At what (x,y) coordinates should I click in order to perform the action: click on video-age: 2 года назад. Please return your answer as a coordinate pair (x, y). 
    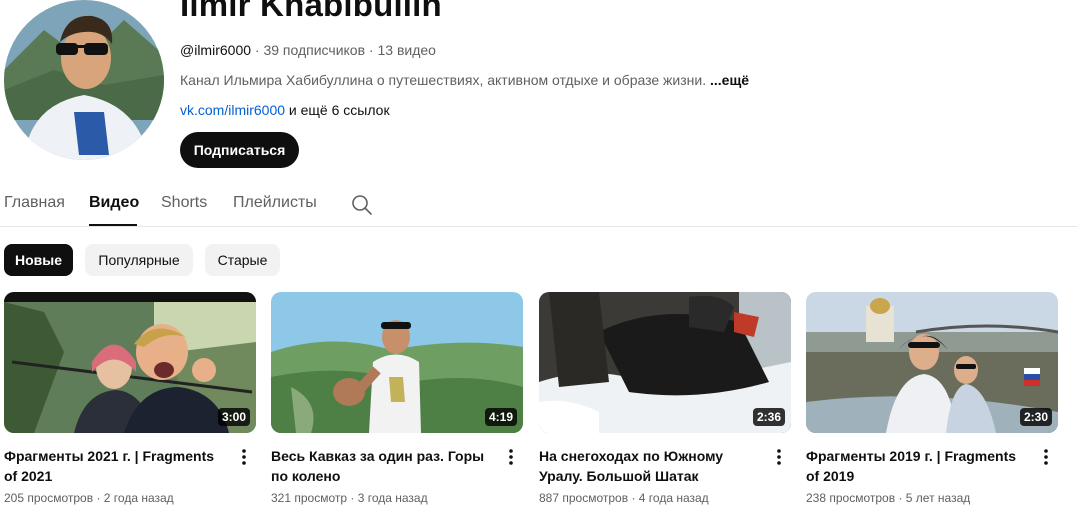
    Looking at the image, I should click on (138, 498).